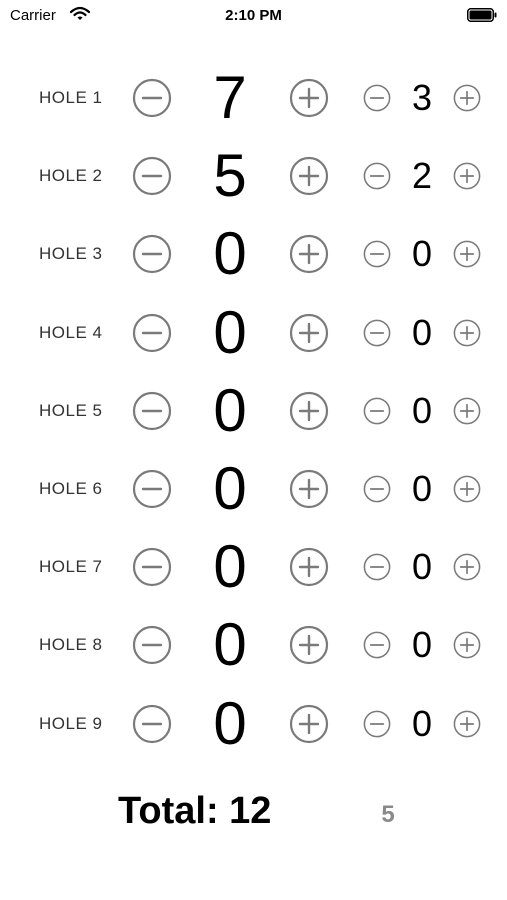 This screenshot has width=507, height=900. I want to click on hole-row: HOLE 4 0 0, so click(253, 333).